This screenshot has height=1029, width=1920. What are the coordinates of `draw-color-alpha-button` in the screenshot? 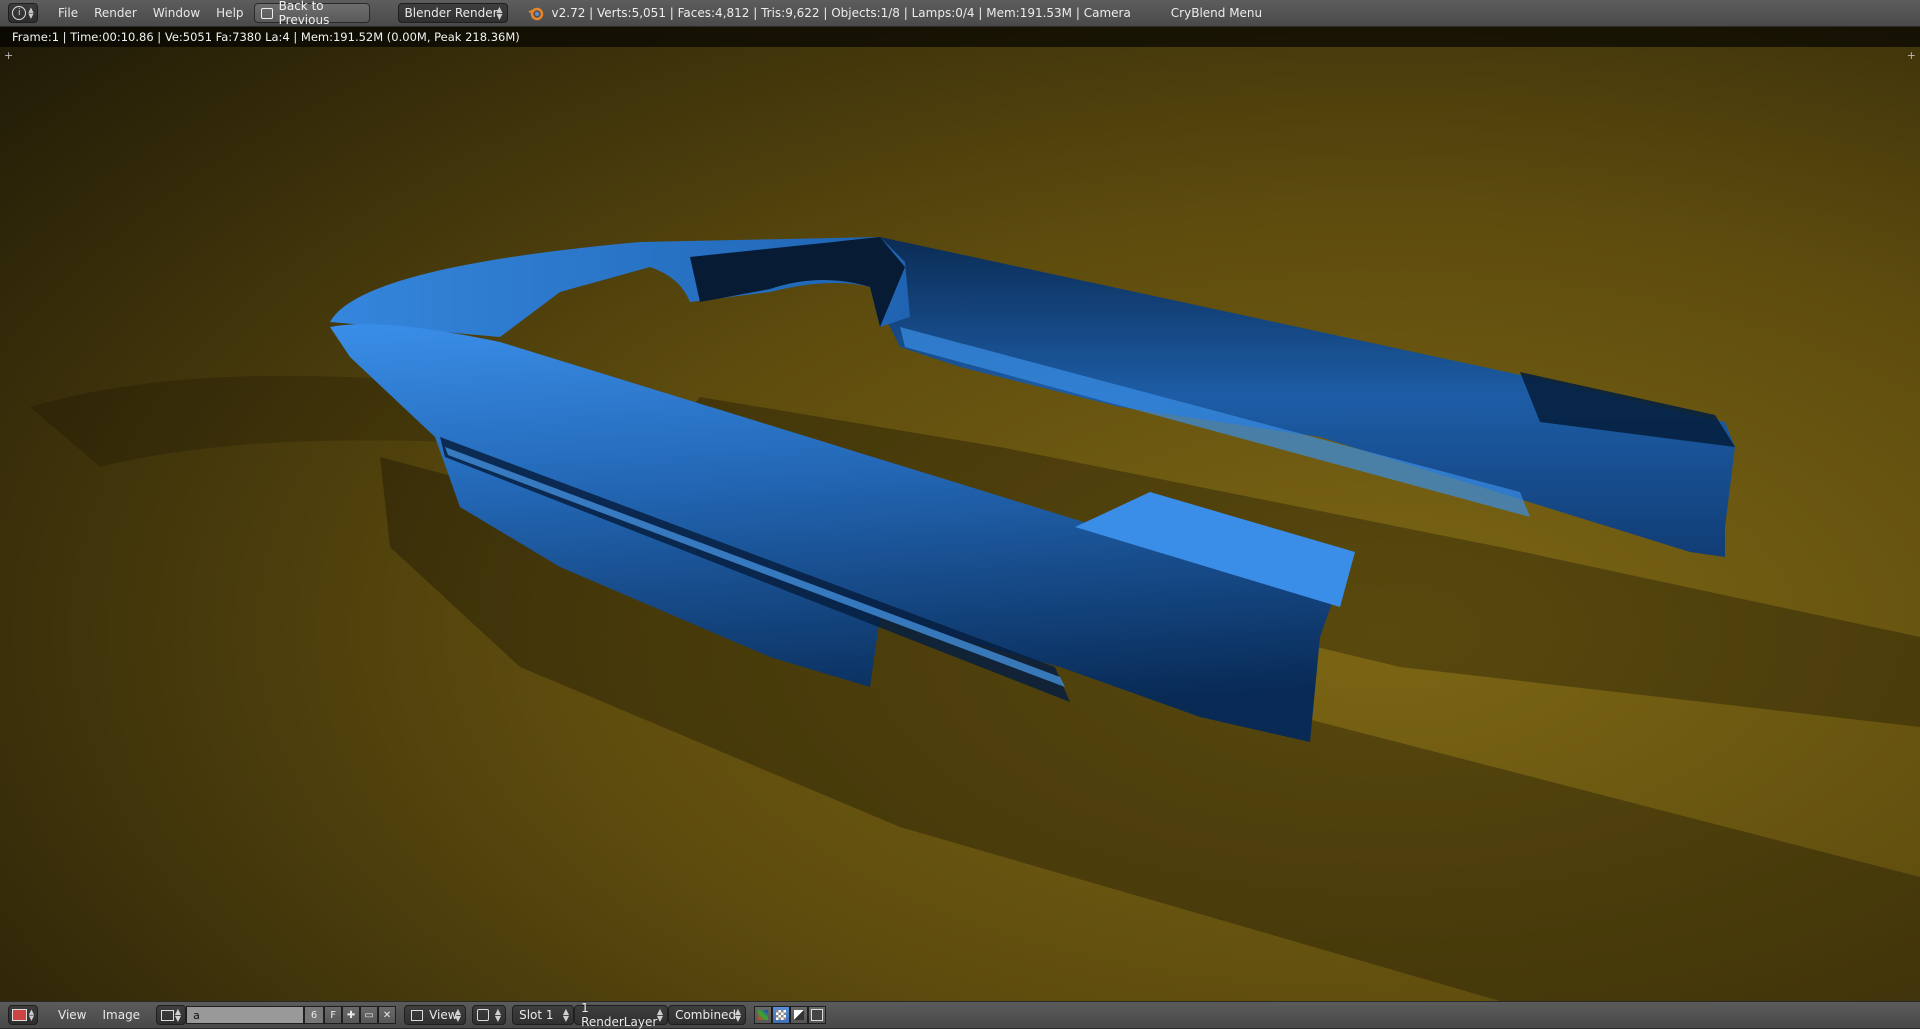 It's located at (781, 1015).